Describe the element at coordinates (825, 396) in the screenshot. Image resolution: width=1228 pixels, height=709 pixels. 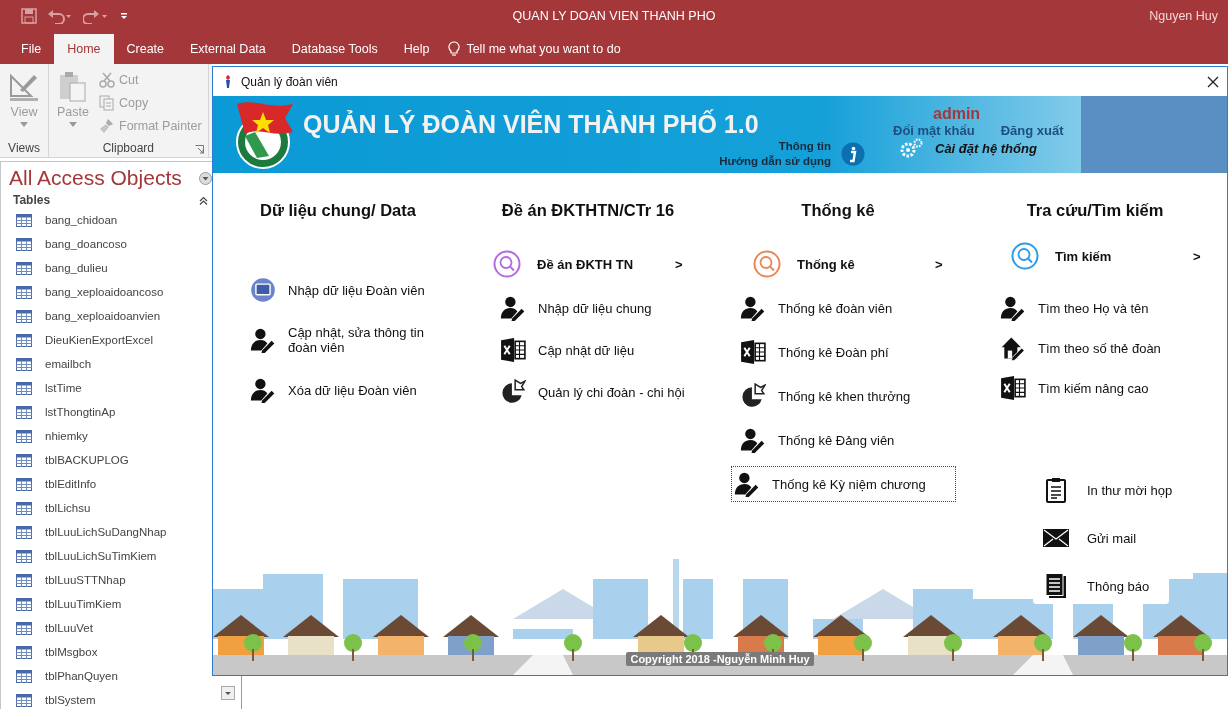
I see `menu-button: Thống kê khen thưởng` at that location.